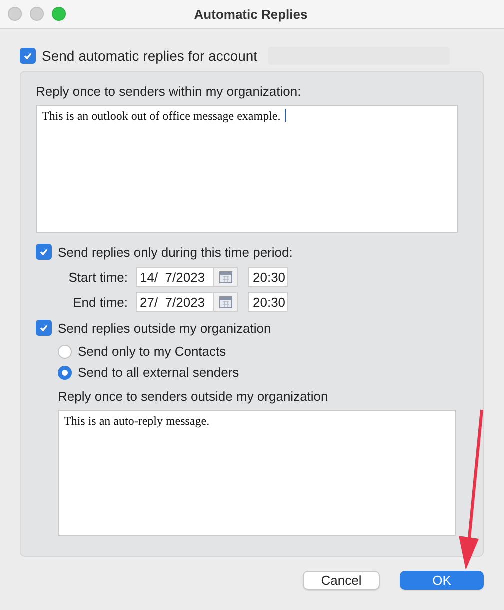 The image size is (504, 610). I want to click on radio-label: Send only to my Contacts, so click(152, 351).